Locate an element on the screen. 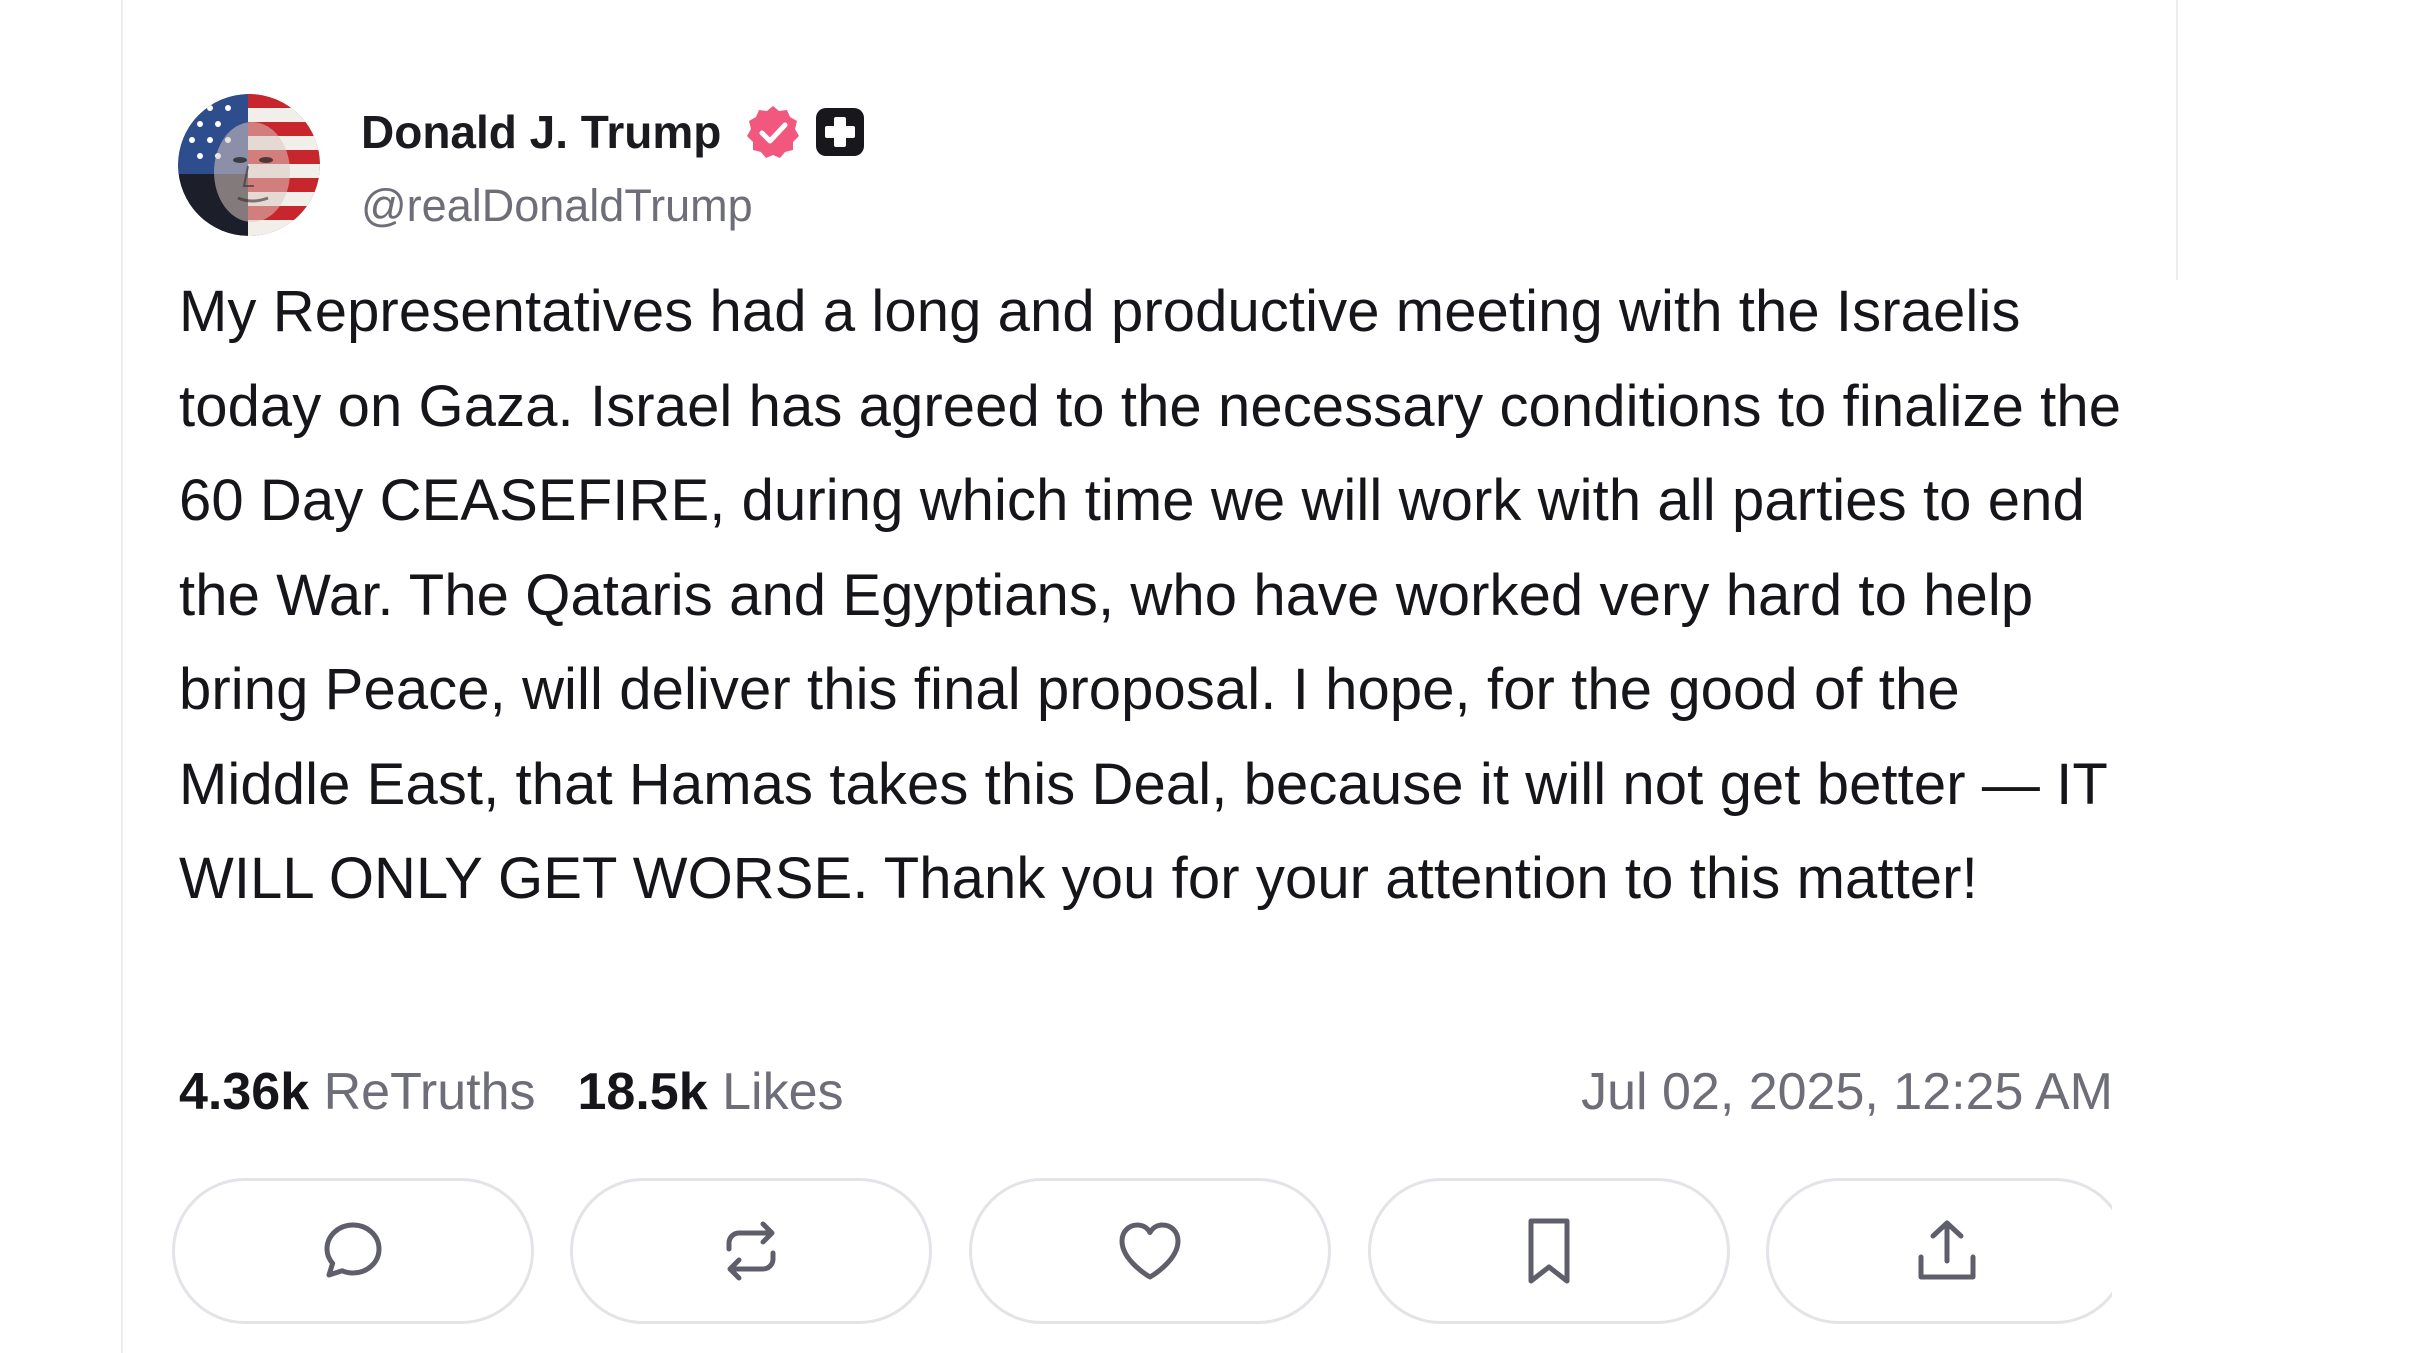 Image resolution: width=2423 pixels, height=1353 pixels. retruths-stat: 4.36k ReTruths is located at coordinates (357, 1092).